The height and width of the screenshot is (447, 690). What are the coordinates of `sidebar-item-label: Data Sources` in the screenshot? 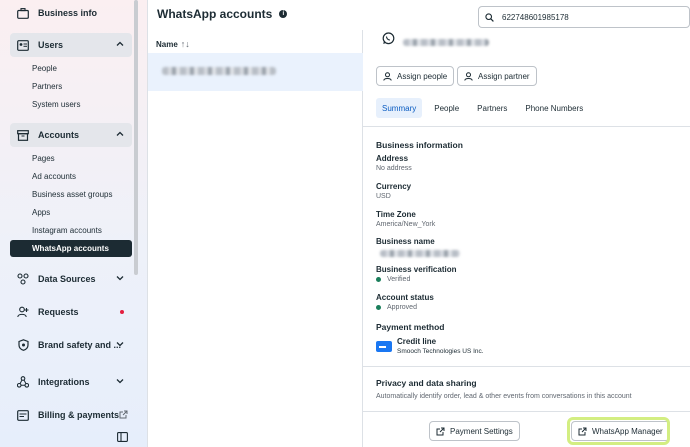 It's located at (67, 279).